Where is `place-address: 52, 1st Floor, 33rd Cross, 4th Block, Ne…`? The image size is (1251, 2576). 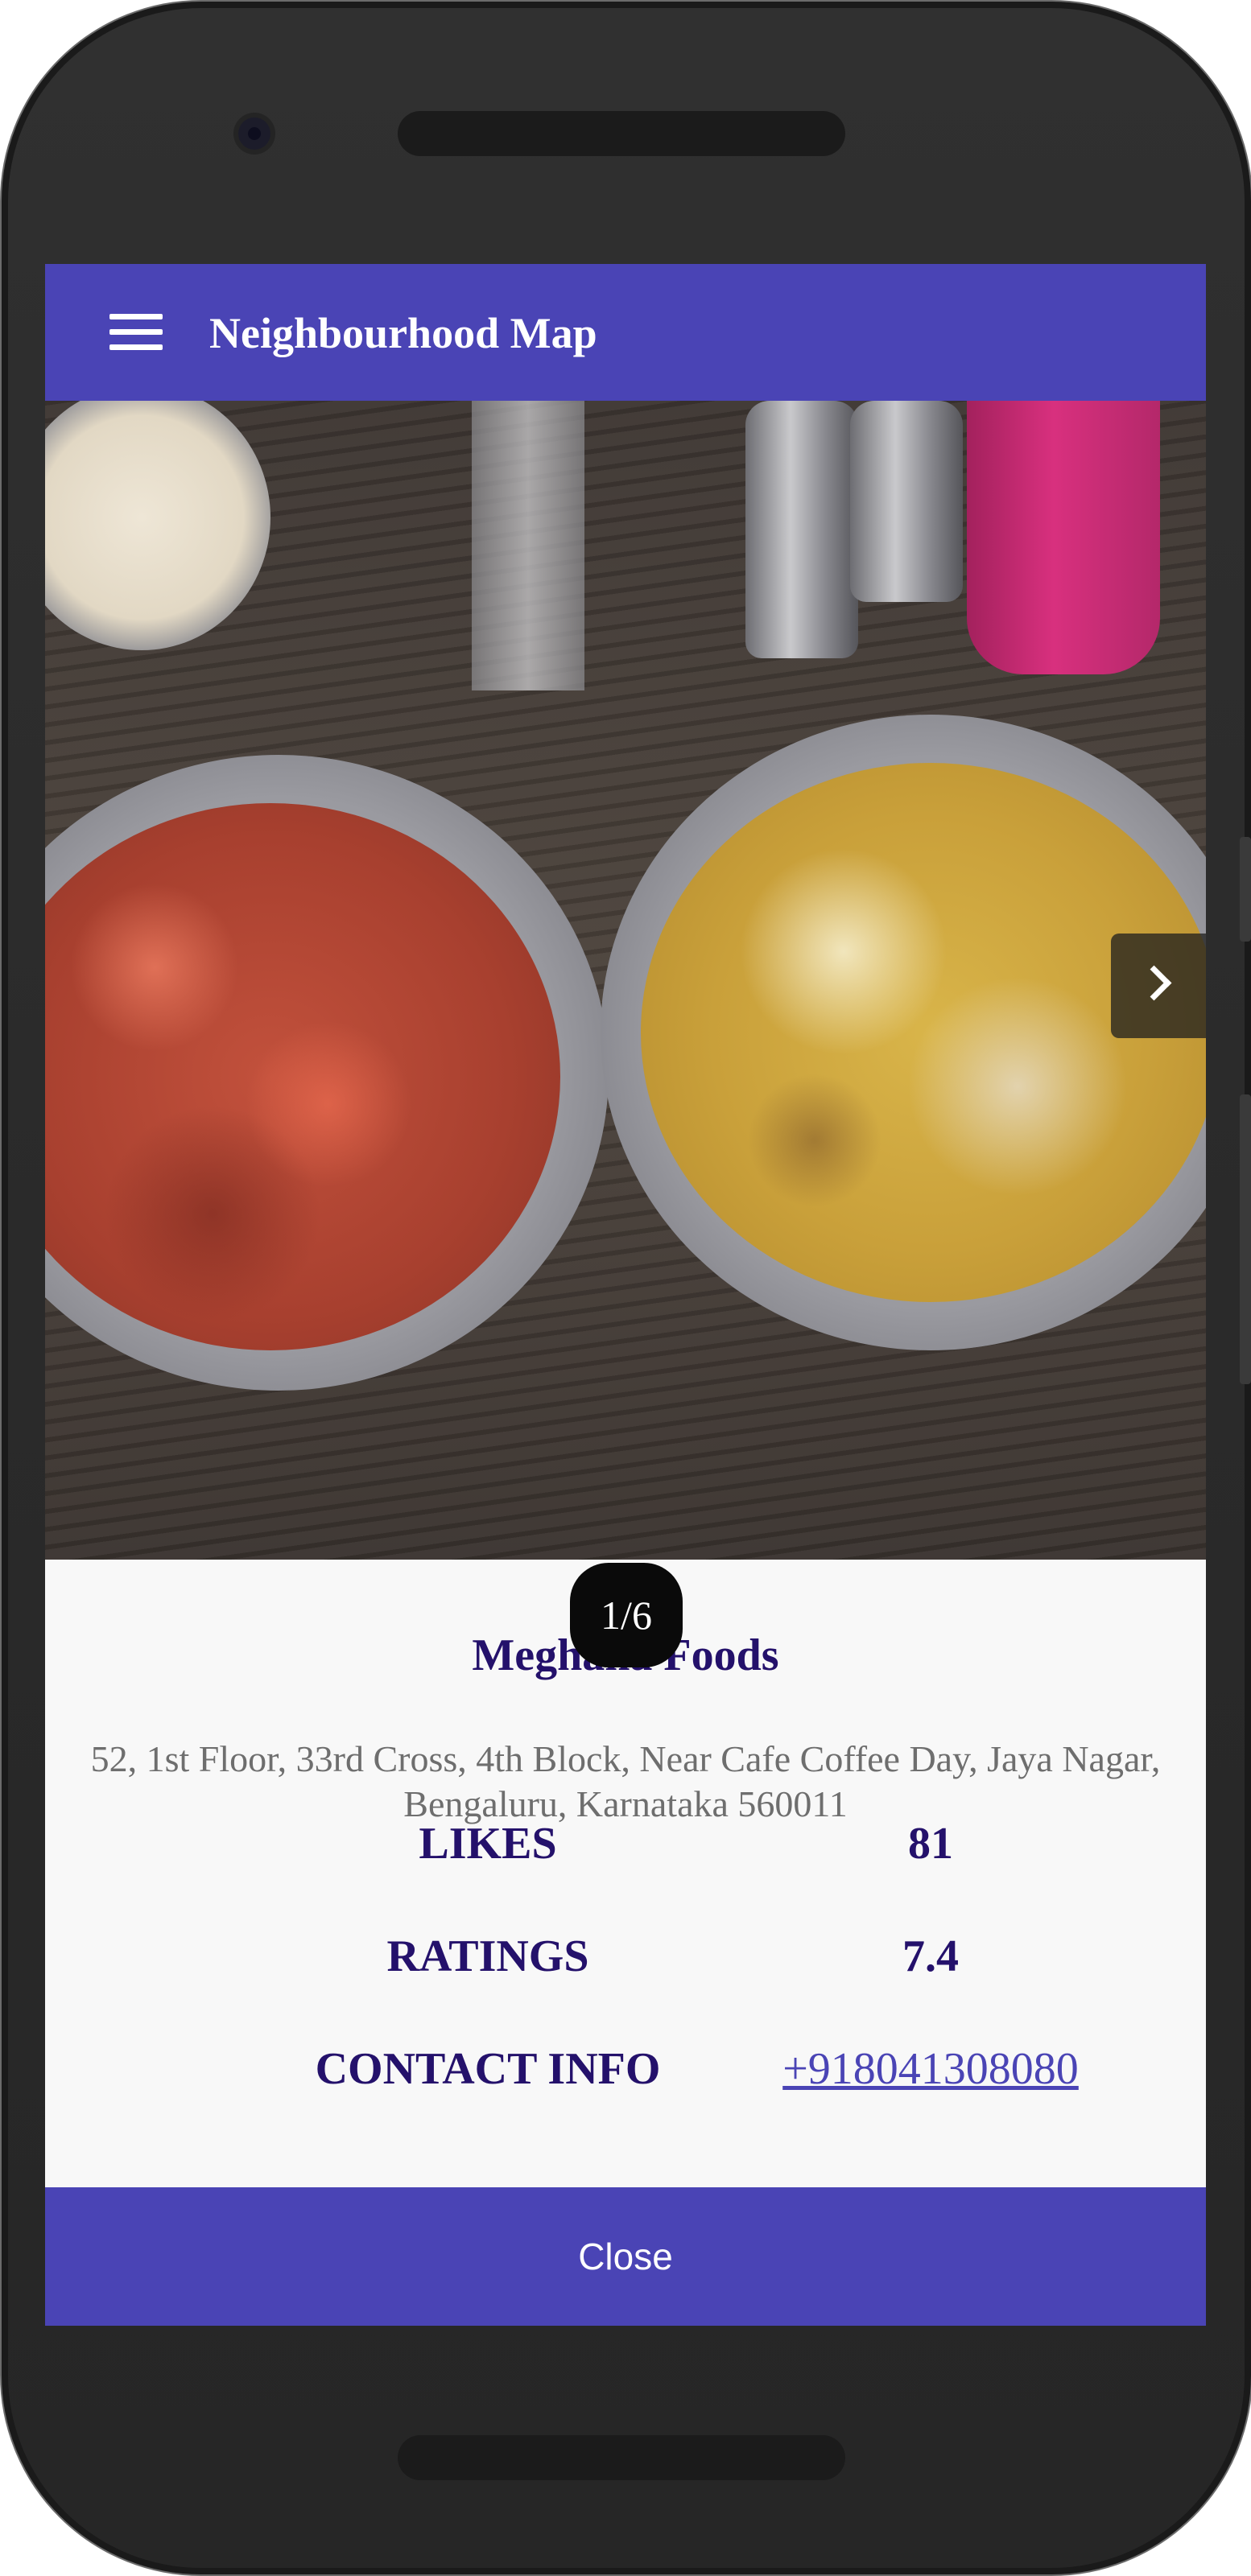
place-address: 52, 1st Floor, 33rd Cross, 4th Block, Ne… is located at coordinates (625, 1781).